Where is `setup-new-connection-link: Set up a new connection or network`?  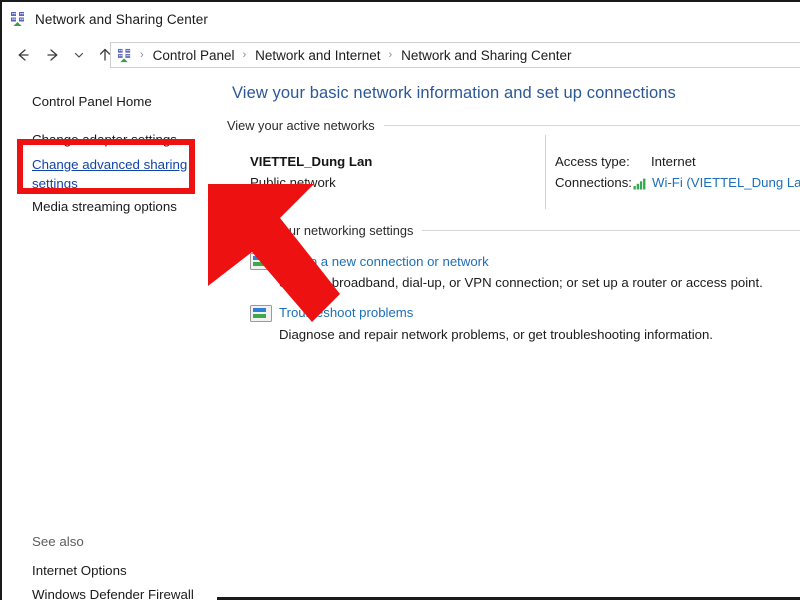
setup-new-connection-link: Set up a new connection or network is located at coordinates (384, 261).